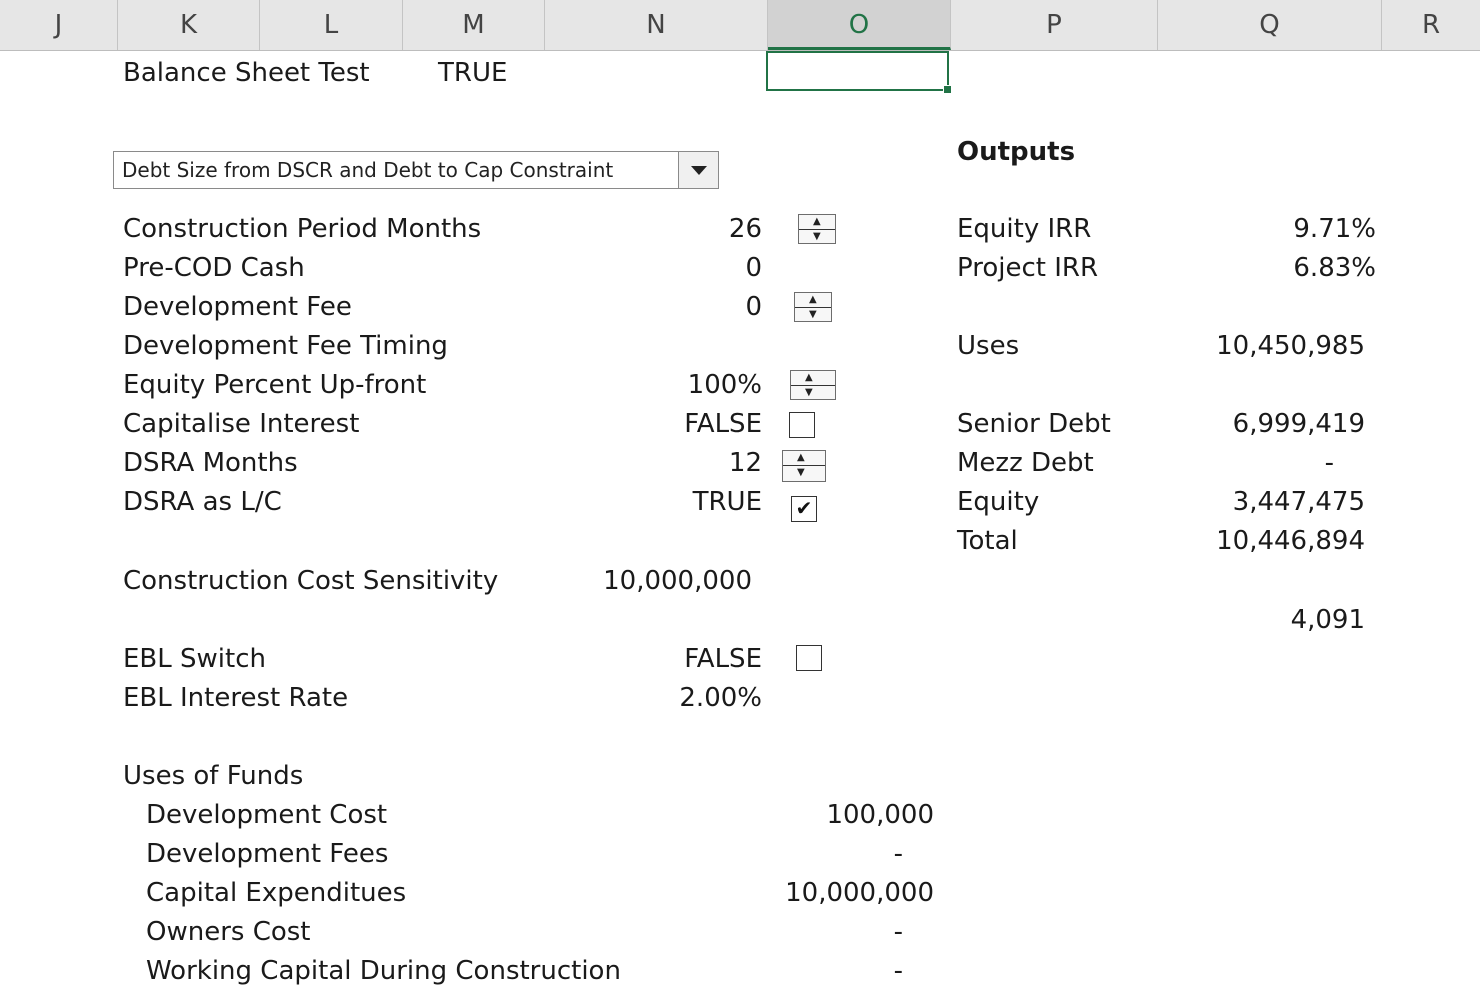 The height and width of the screenshot is (986, 1480). I want to click on input-value-cell: TRUE, so click(662, 502).